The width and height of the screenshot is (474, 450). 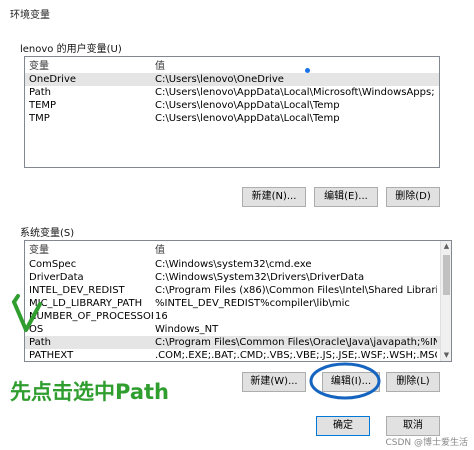 What do you see at coordinates (187, 329) in the screenshot?
I see `var-value: Windows_NT` at bounding box center [187, 329].